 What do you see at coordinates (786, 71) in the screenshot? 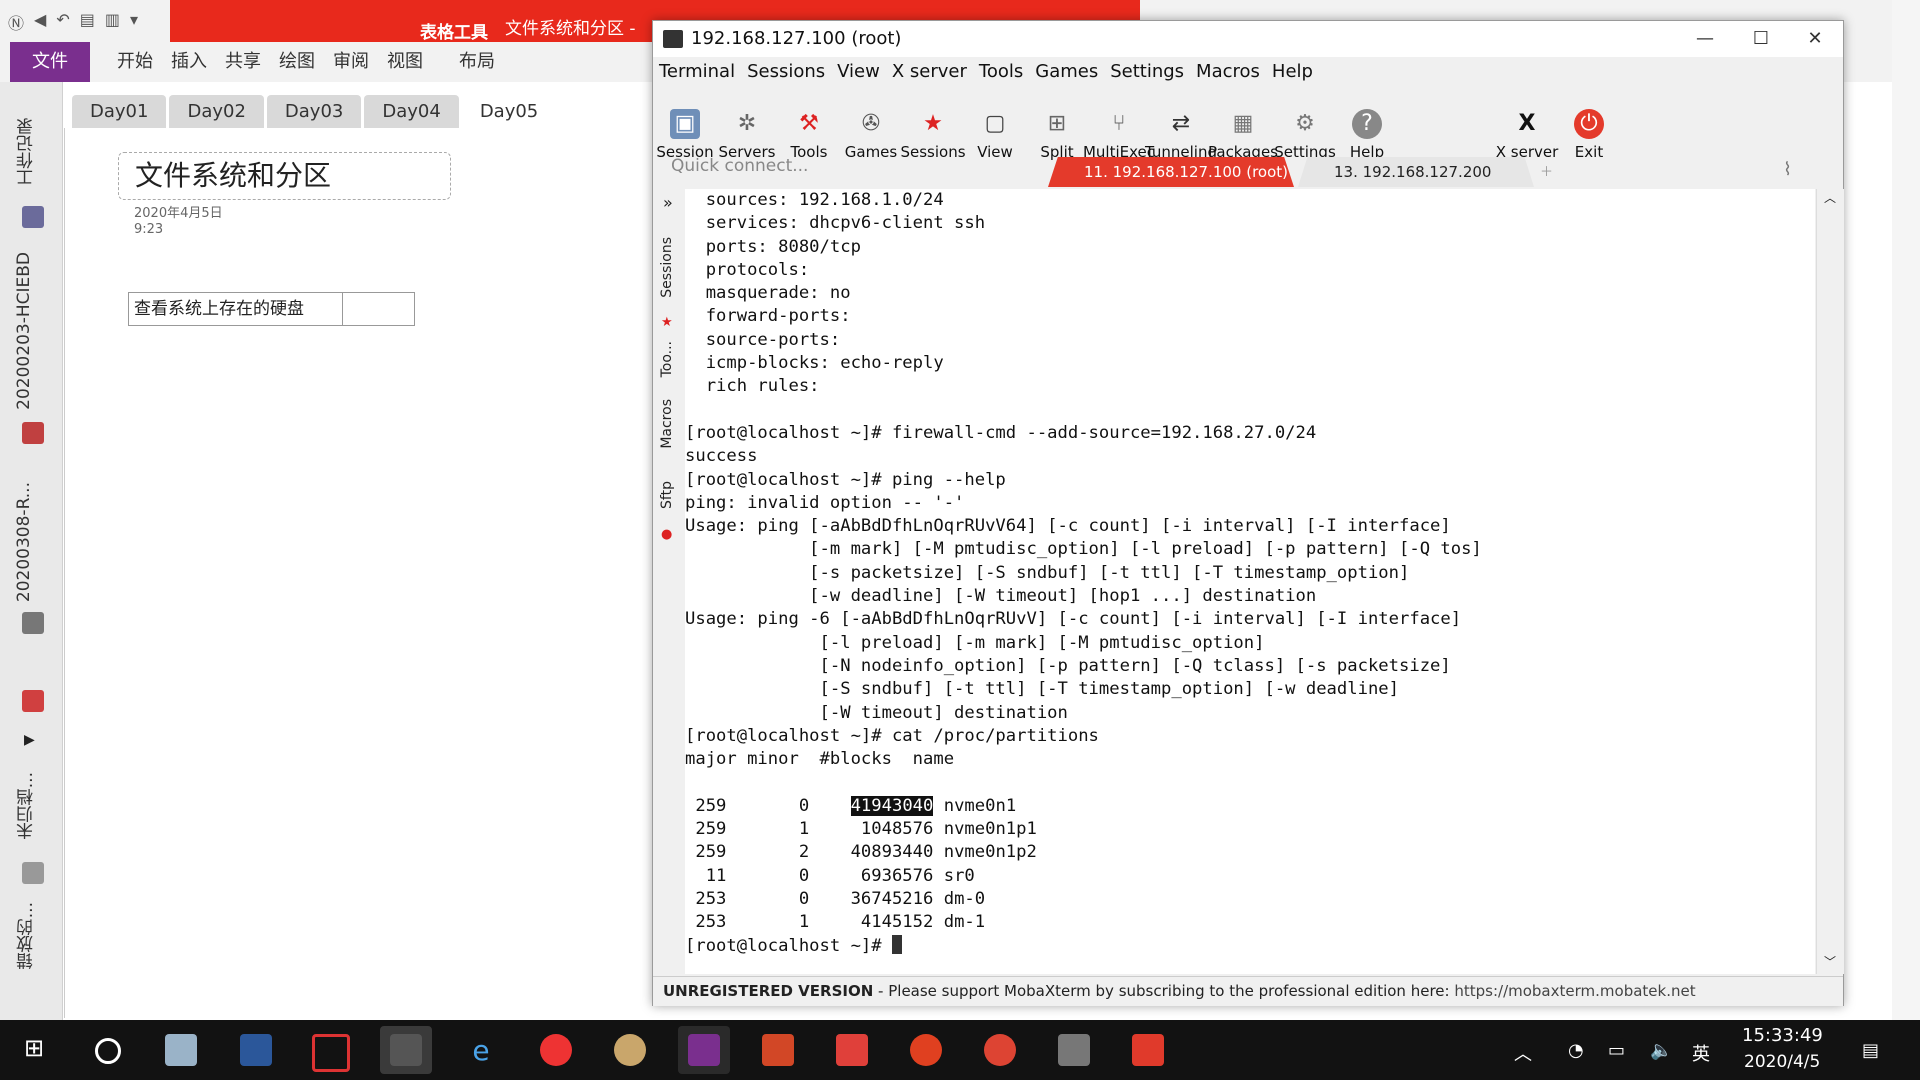
I see `menu-sessions: Sessions` at bounding box center [786, 71].